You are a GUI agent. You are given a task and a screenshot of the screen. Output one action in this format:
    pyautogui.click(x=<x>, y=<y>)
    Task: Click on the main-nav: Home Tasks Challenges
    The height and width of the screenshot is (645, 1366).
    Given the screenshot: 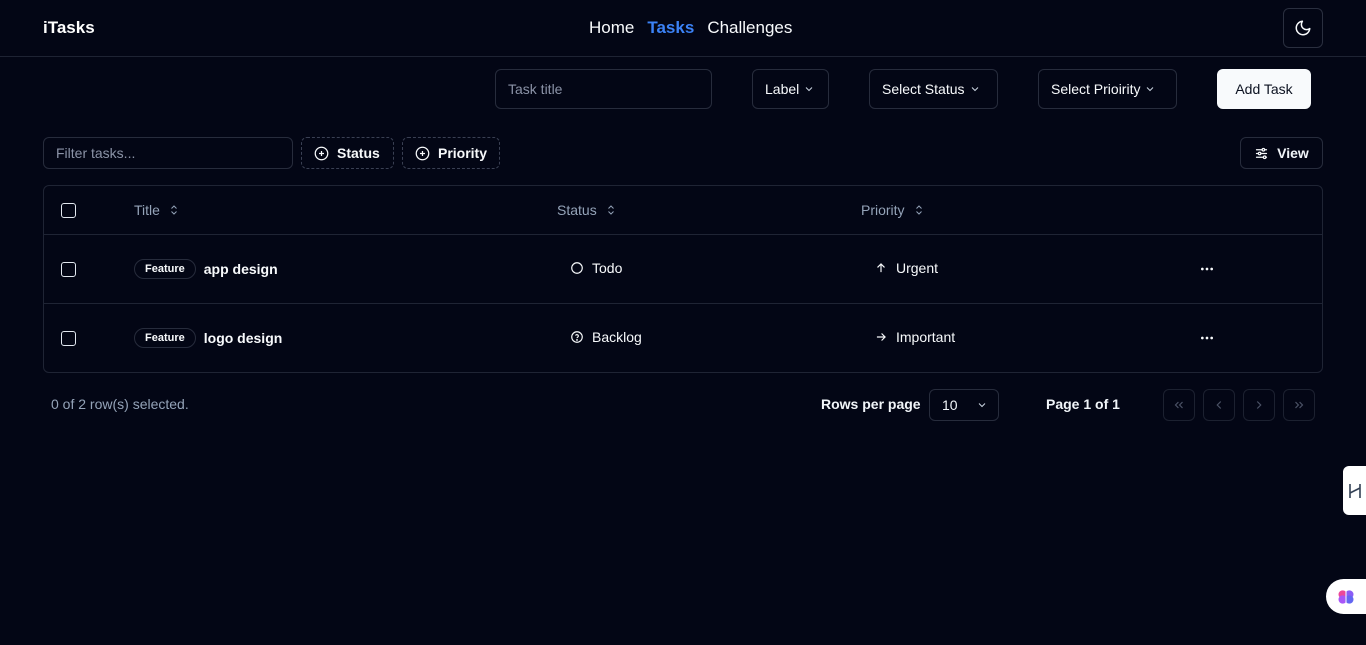 What is the action you would take?
    pyautogui.click(x=690, y=28)
    